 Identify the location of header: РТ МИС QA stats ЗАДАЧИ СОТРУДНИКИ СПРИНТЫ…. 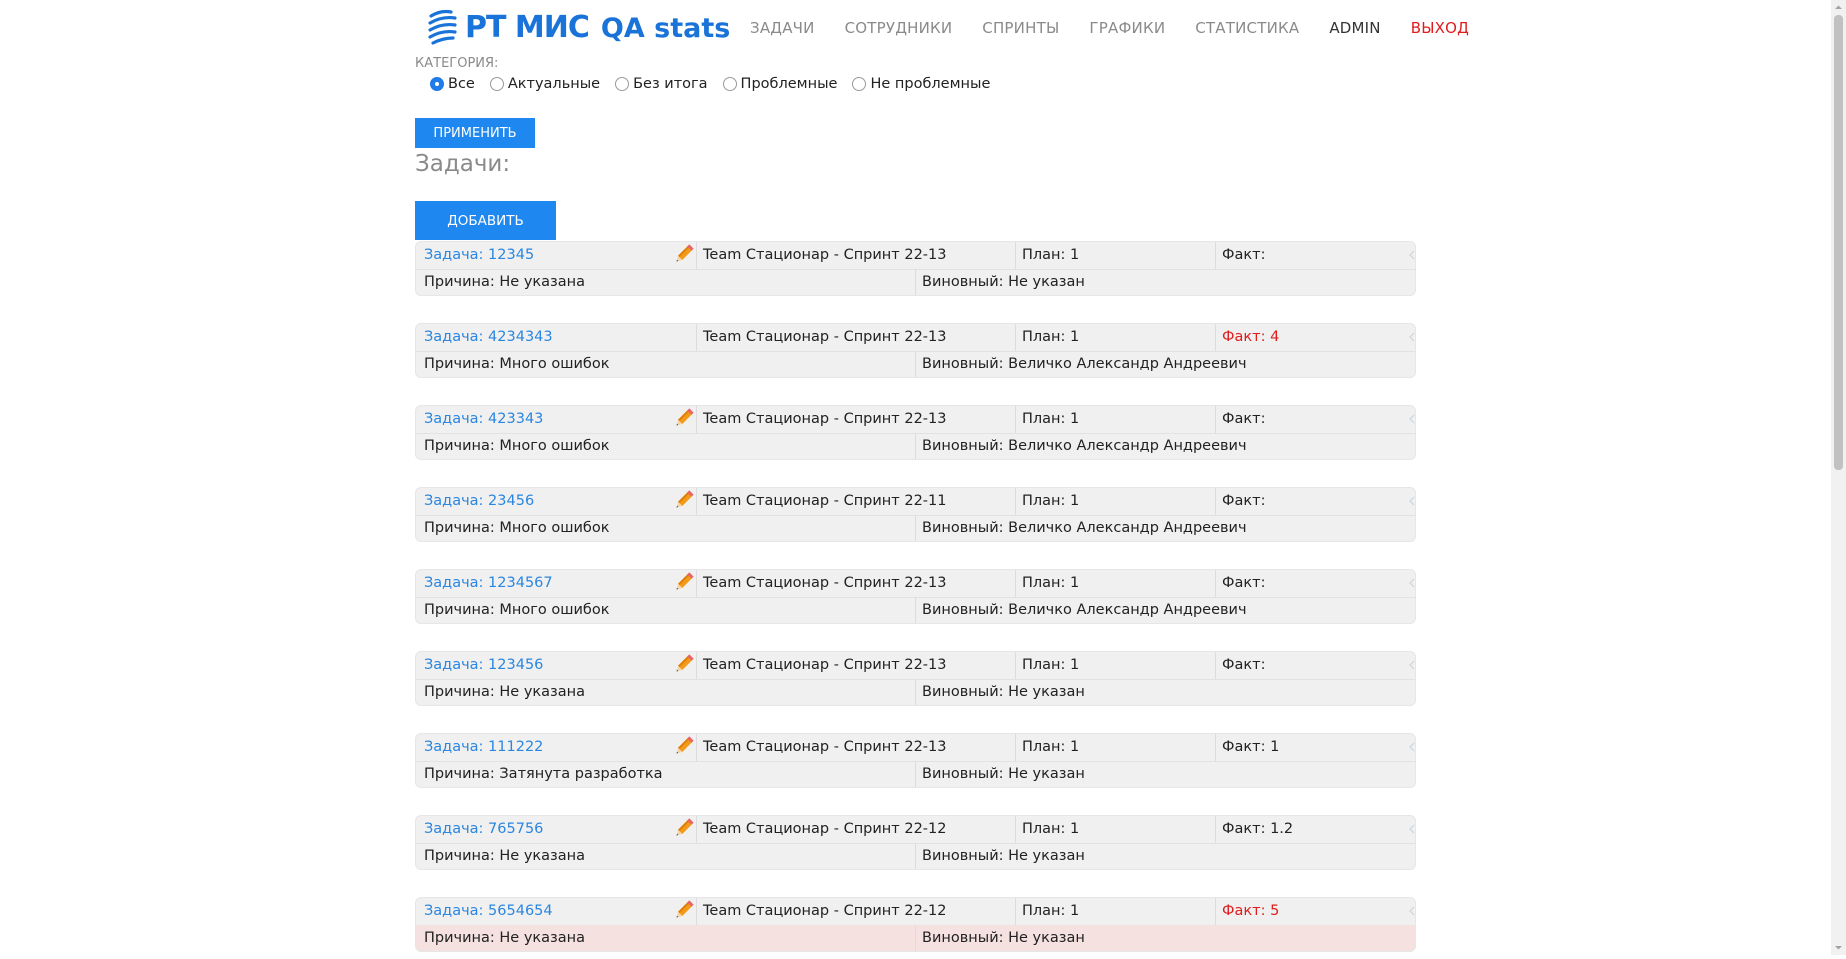
(942, 27).